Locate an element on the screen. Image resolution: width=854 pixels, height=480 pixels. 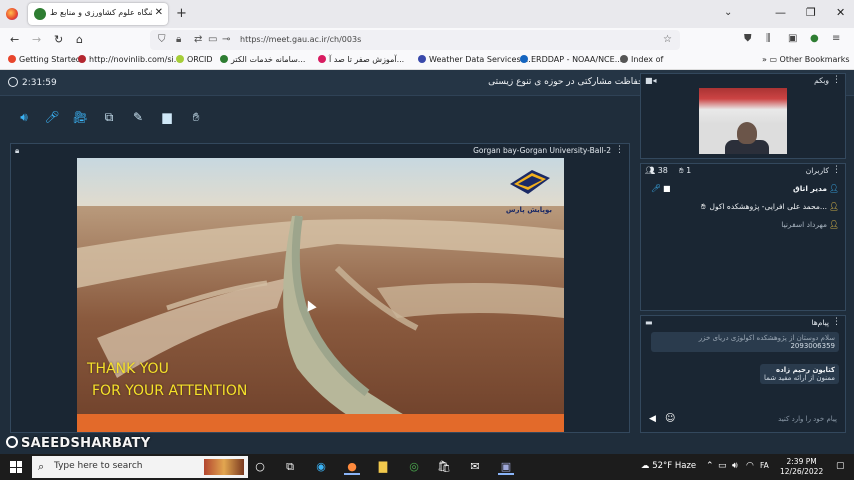
back-icon: ← is located at coordinates (14, 39).